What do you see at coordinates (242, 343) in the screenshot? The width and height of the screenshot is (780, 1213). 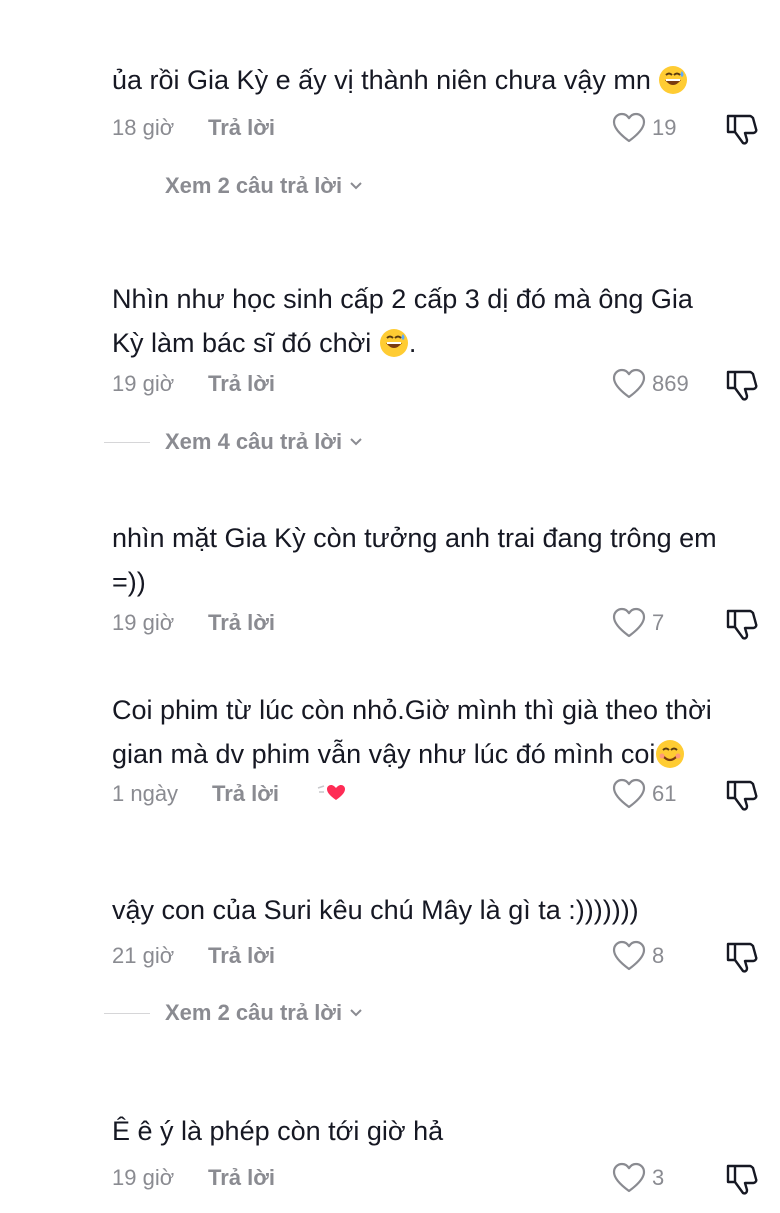 I see `comment-text-content: Kỳ làm bác sĩ đó chời` at bounding box center [242, 343].